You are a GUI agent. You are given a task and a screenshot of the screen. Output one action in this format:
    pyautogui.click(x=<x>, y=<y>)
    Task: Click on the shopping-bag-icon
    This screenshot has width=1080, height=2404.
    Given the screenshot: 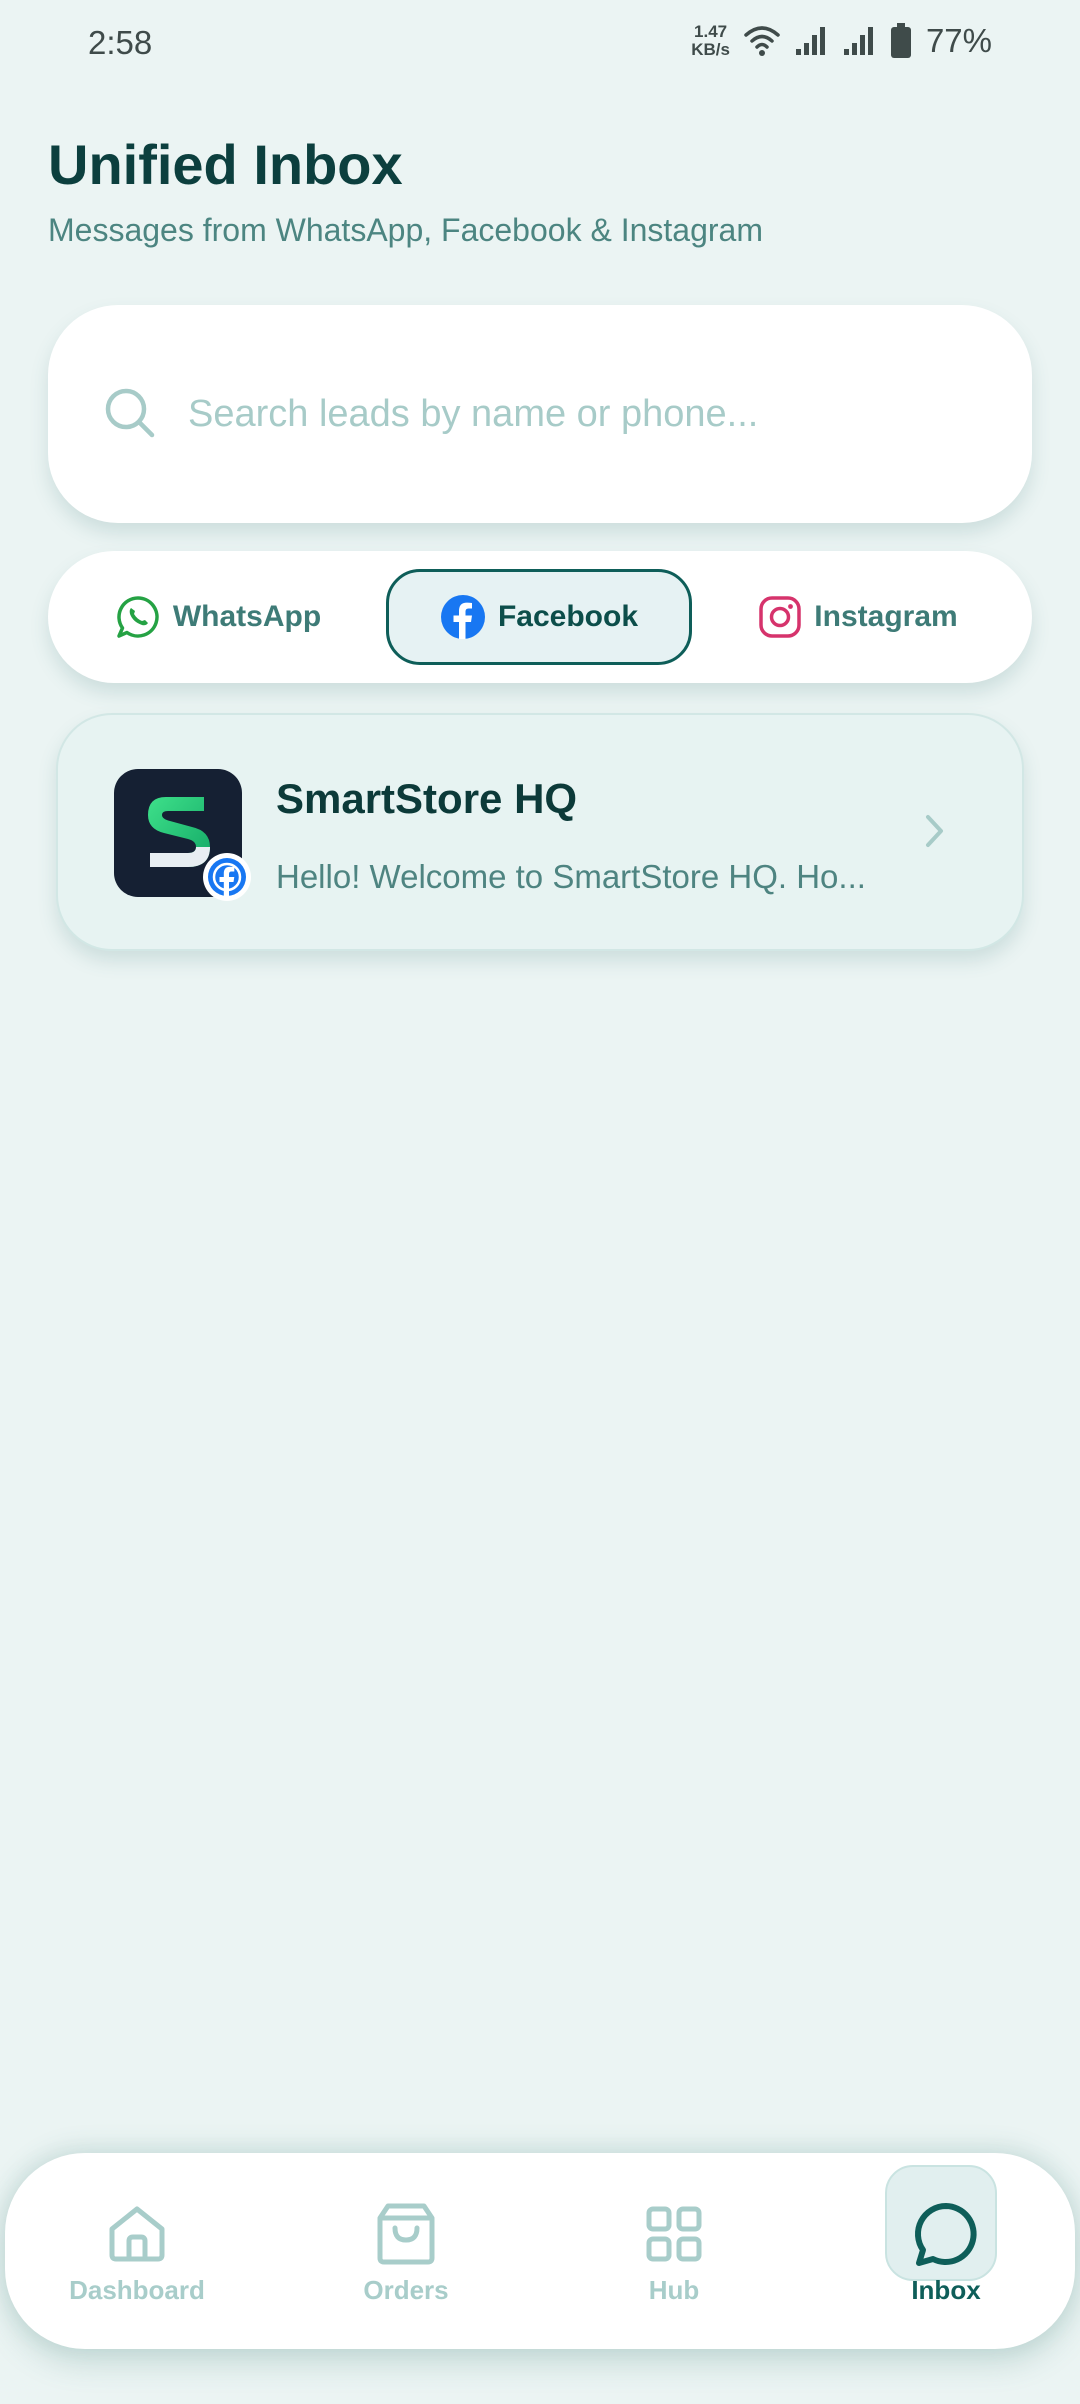 What is the action you would take?
    pyautogui.click(x=406, y=2234)
    